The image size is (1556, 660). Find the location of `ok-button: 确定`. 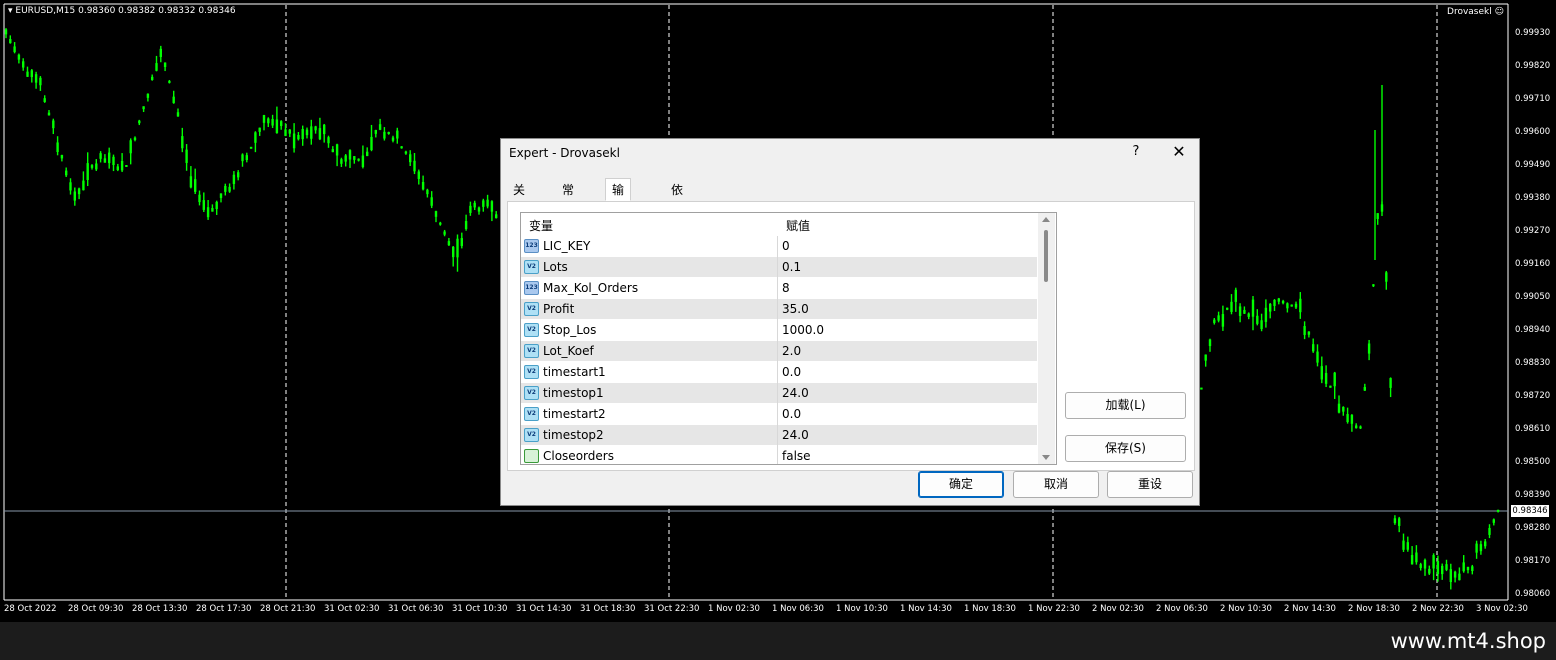

ok-button: 确定 is located at coordinates (961, 484).